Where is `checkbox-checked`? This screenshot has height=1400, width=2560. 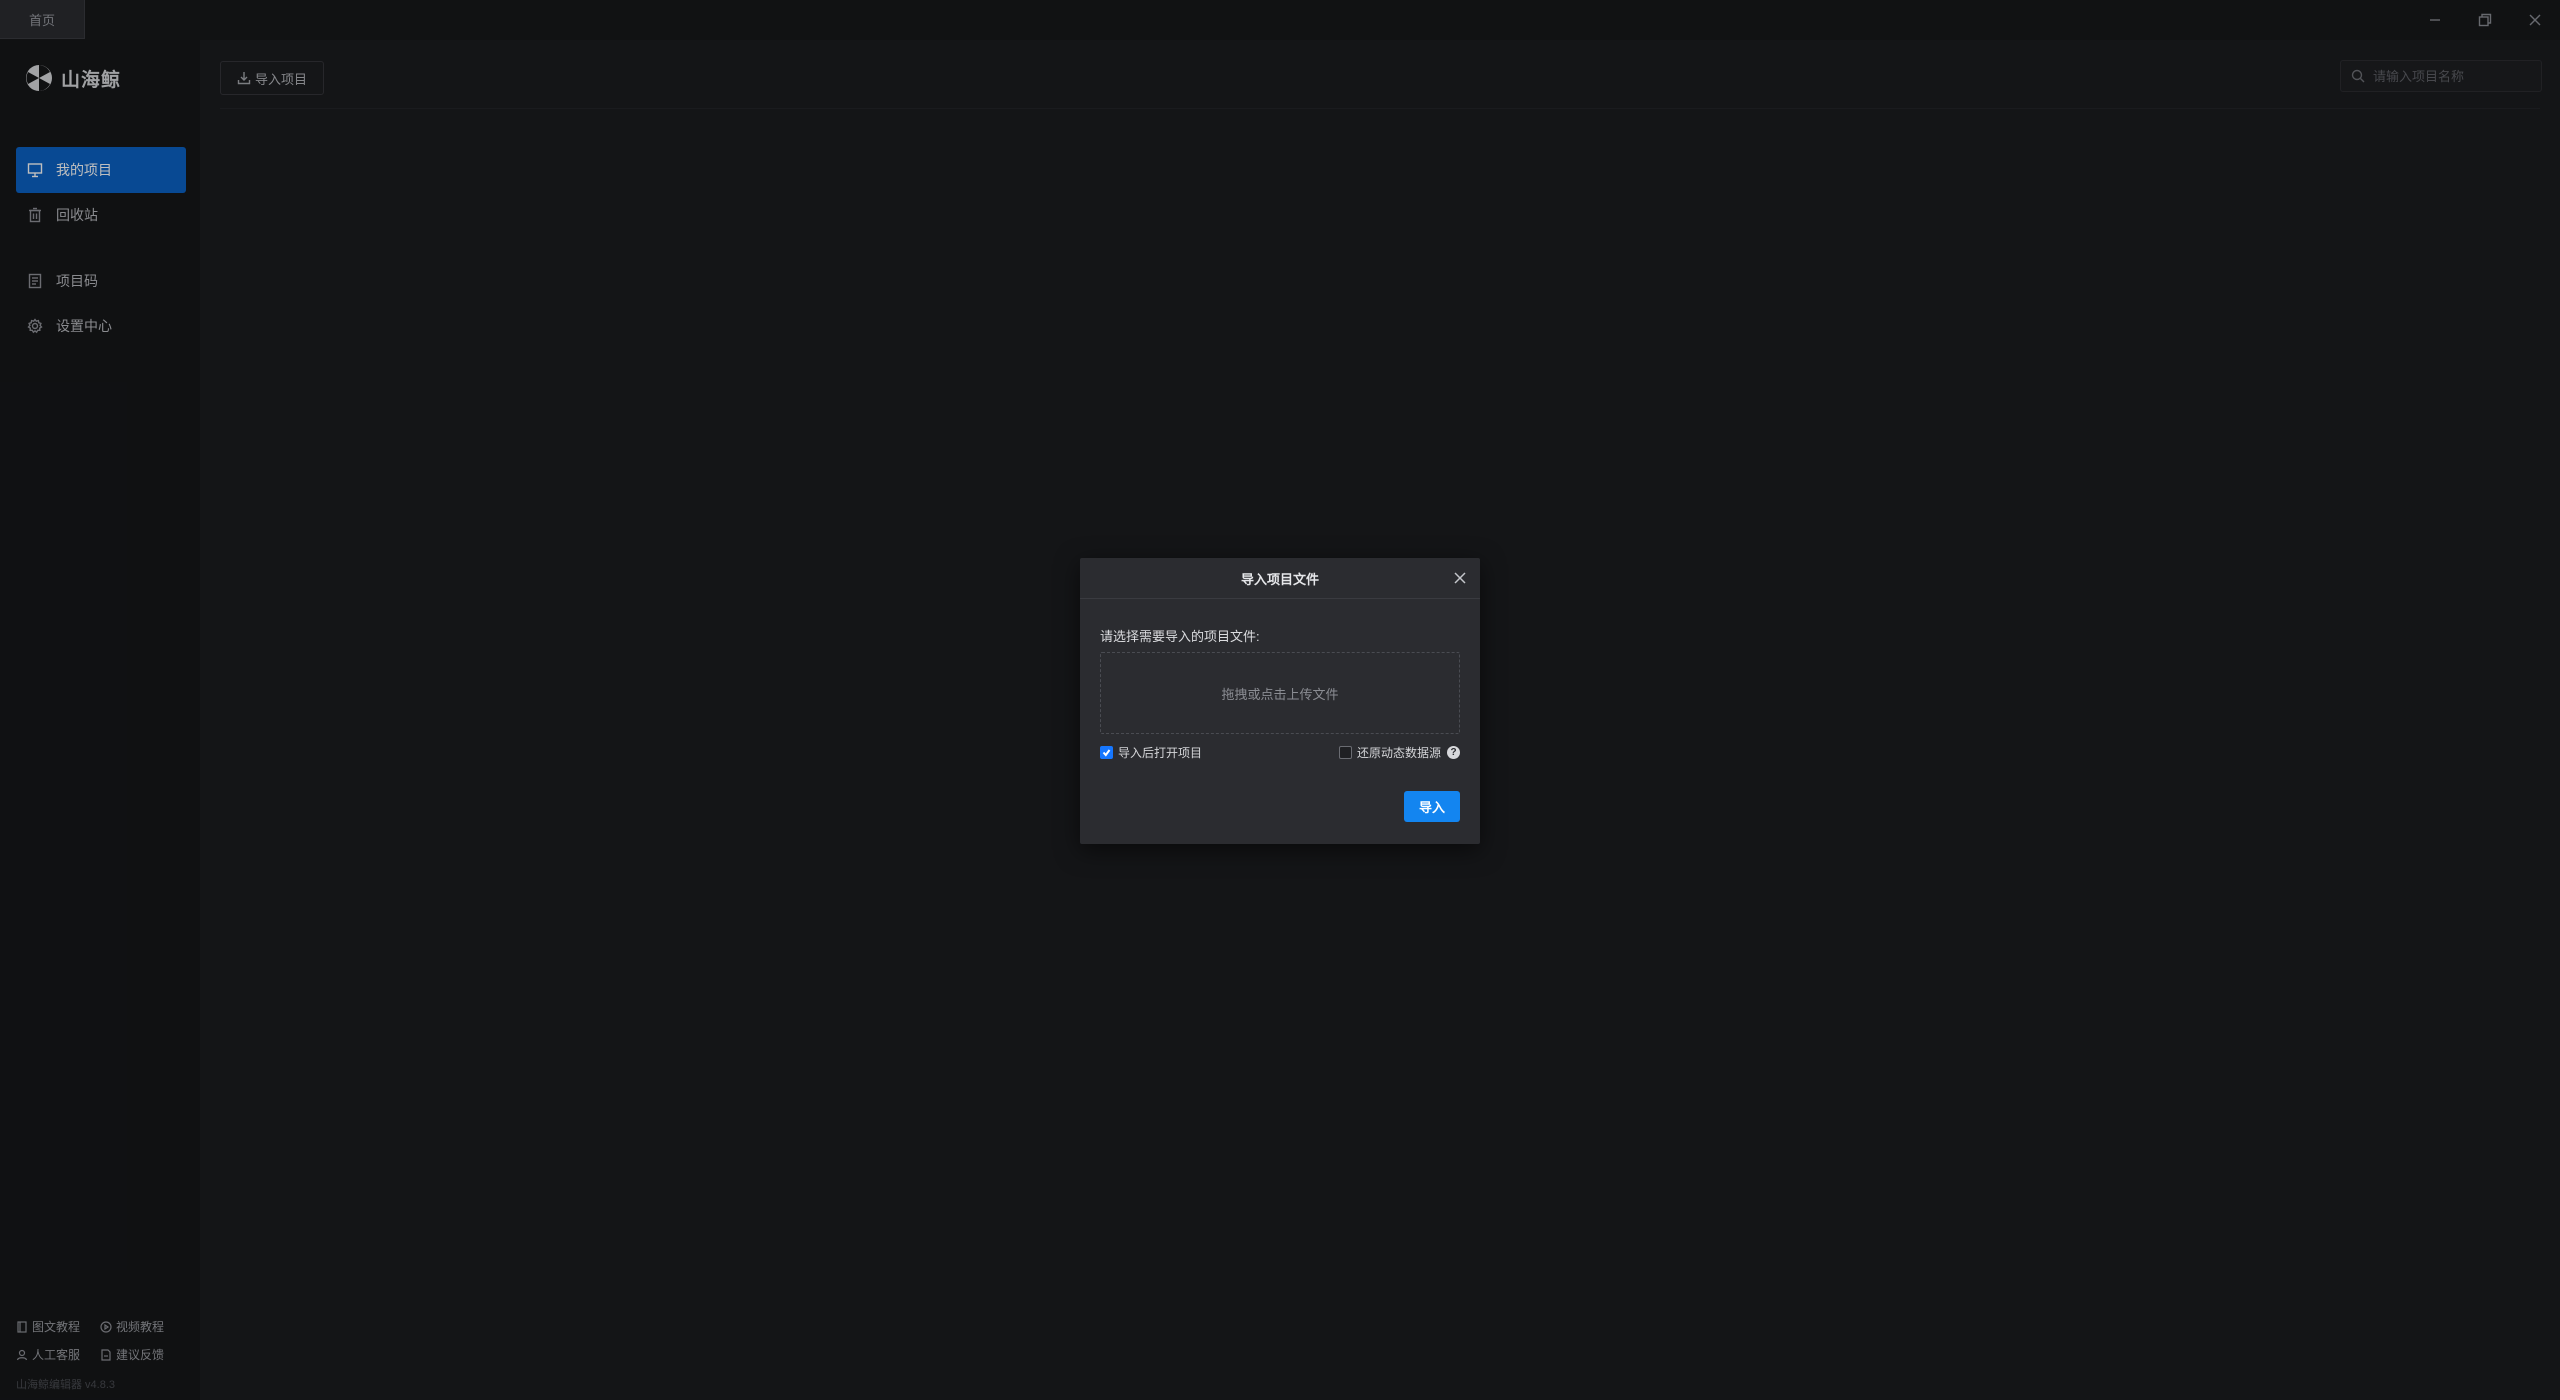 checkbox-checked is located at coordinates (1106, 752).